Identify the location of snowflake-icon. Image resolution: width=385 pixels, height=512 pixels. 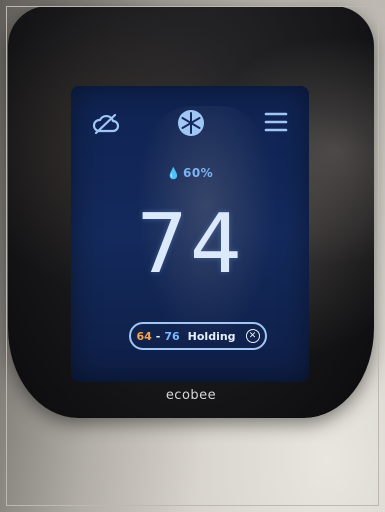
(191, 123).